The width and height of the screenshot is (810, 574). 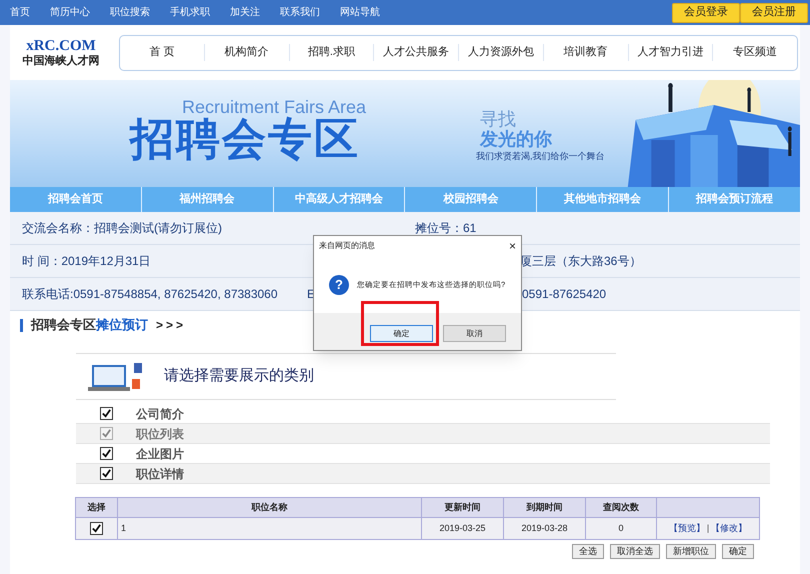 I want to click on main-nav-item: 机构简介, so click(x=246, y=52).